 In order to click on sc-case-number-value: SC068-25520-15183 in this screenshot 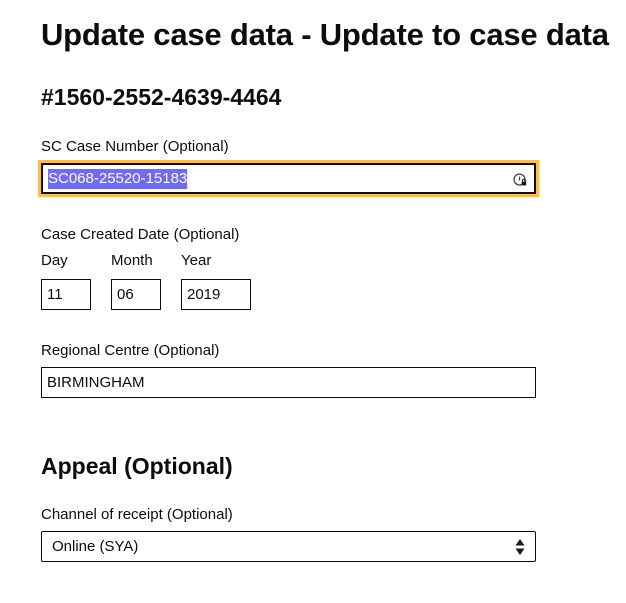, I will do `click(118, 178)`.